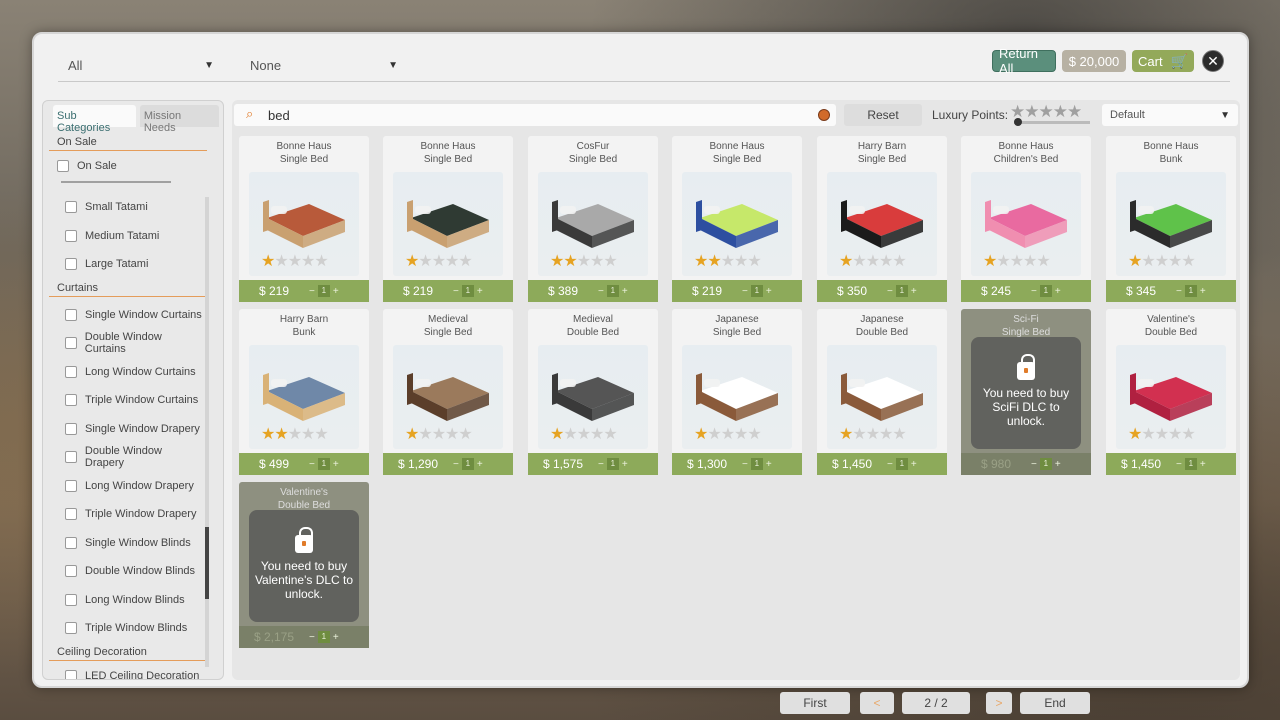 The height and width of the screenshot is (720, 1280). I want to click on first-page-button: First, so click(815, 703).